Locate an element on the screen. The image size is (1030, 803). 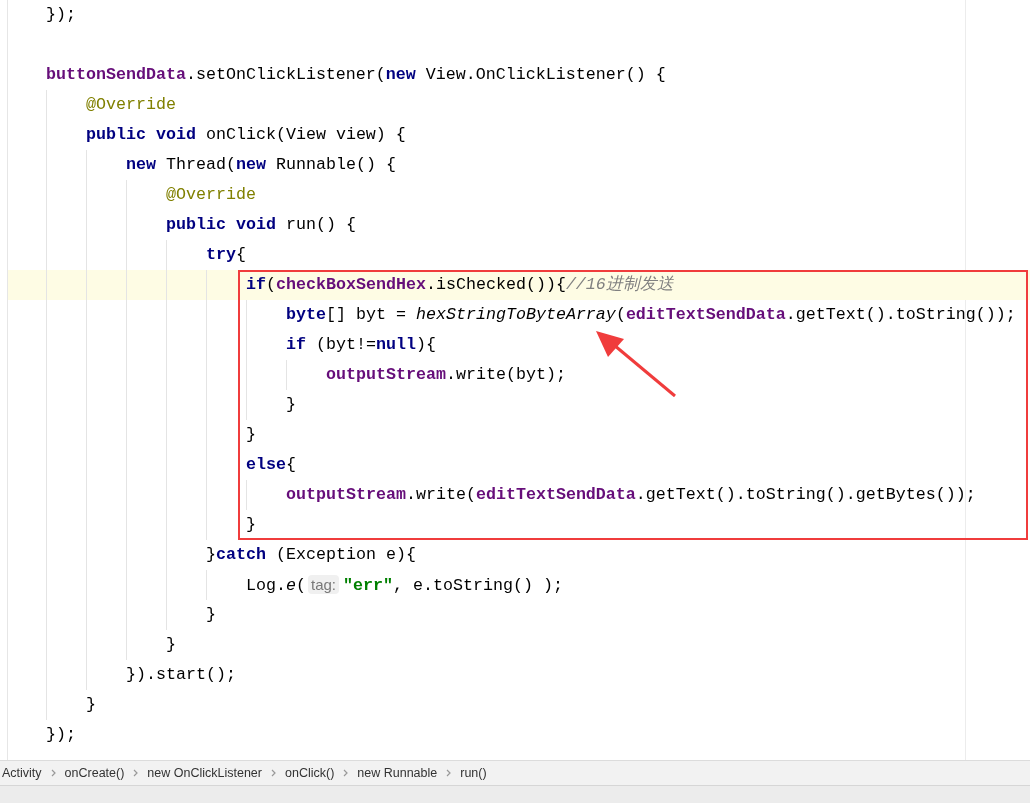
code-text: View.OnClickListener() { is located at coordinates (545, 74).